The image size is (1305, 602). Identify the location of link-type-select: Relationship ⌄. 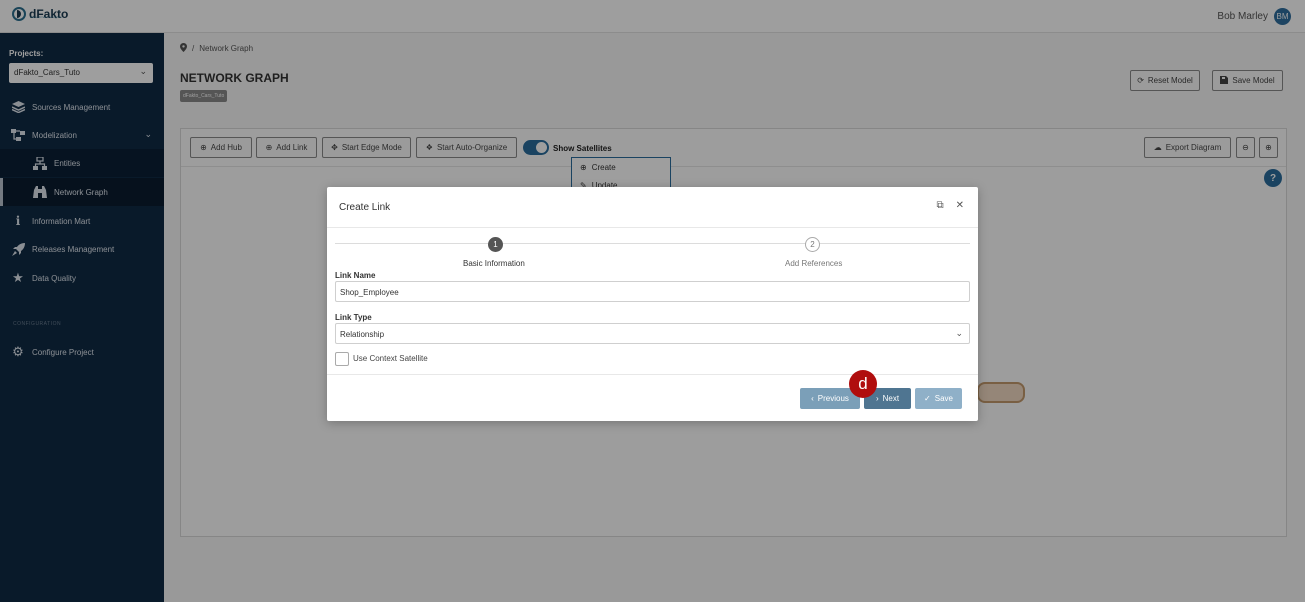
(652, 333).